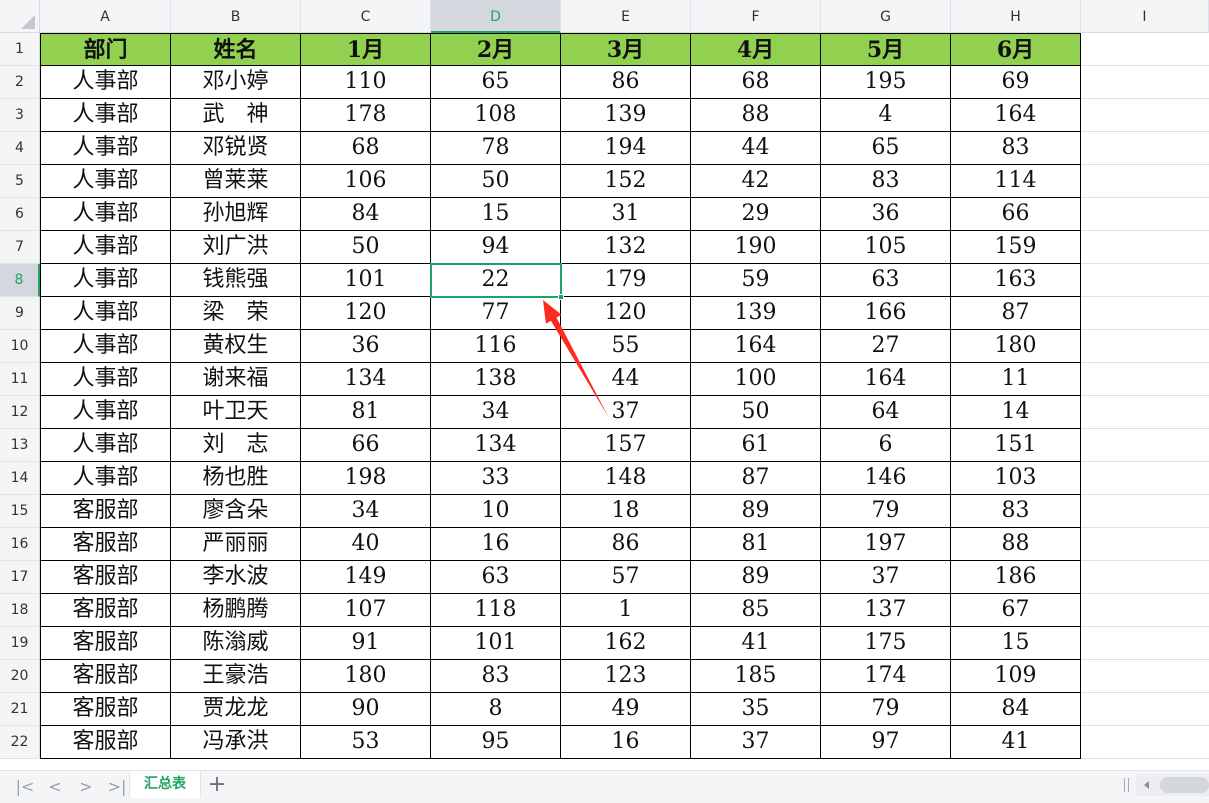 The image size is (1209, 803). I want to click on table-cell: 王豪浩, so click(236, 676).